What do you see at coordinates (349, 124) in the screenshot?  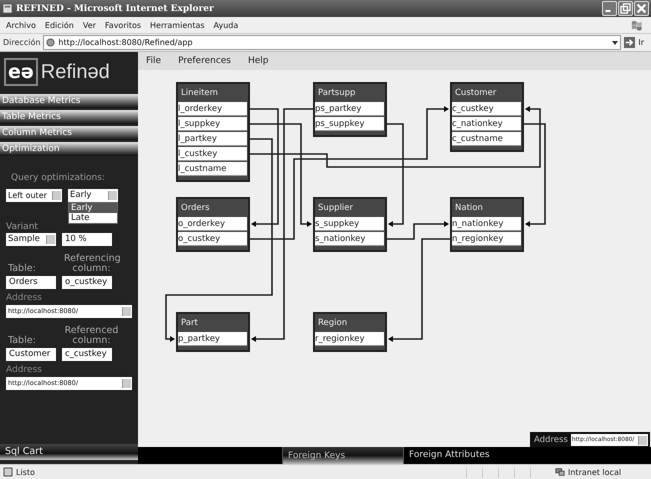 I see `column-name: ps_suppkey` at bounding box center [349, 124].